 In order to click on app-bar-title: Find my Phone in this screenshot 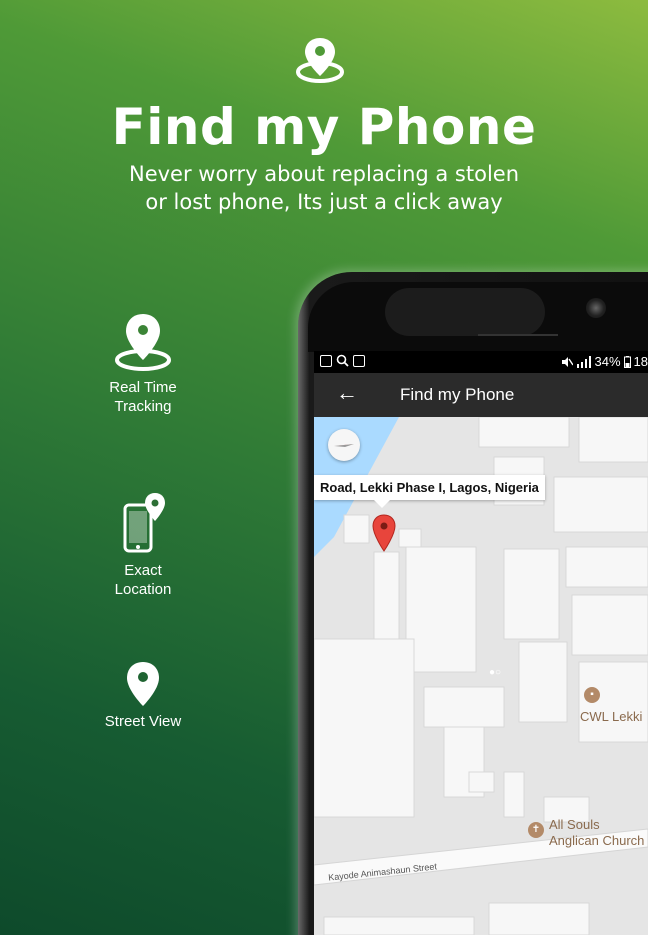, I will do `click(457, 394)`.